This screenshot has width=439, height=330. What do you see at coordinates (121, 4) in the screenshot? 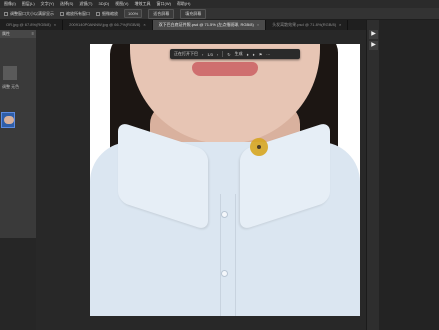
I see `menu-view: 视图(V)` at bounding box center [121, 4].